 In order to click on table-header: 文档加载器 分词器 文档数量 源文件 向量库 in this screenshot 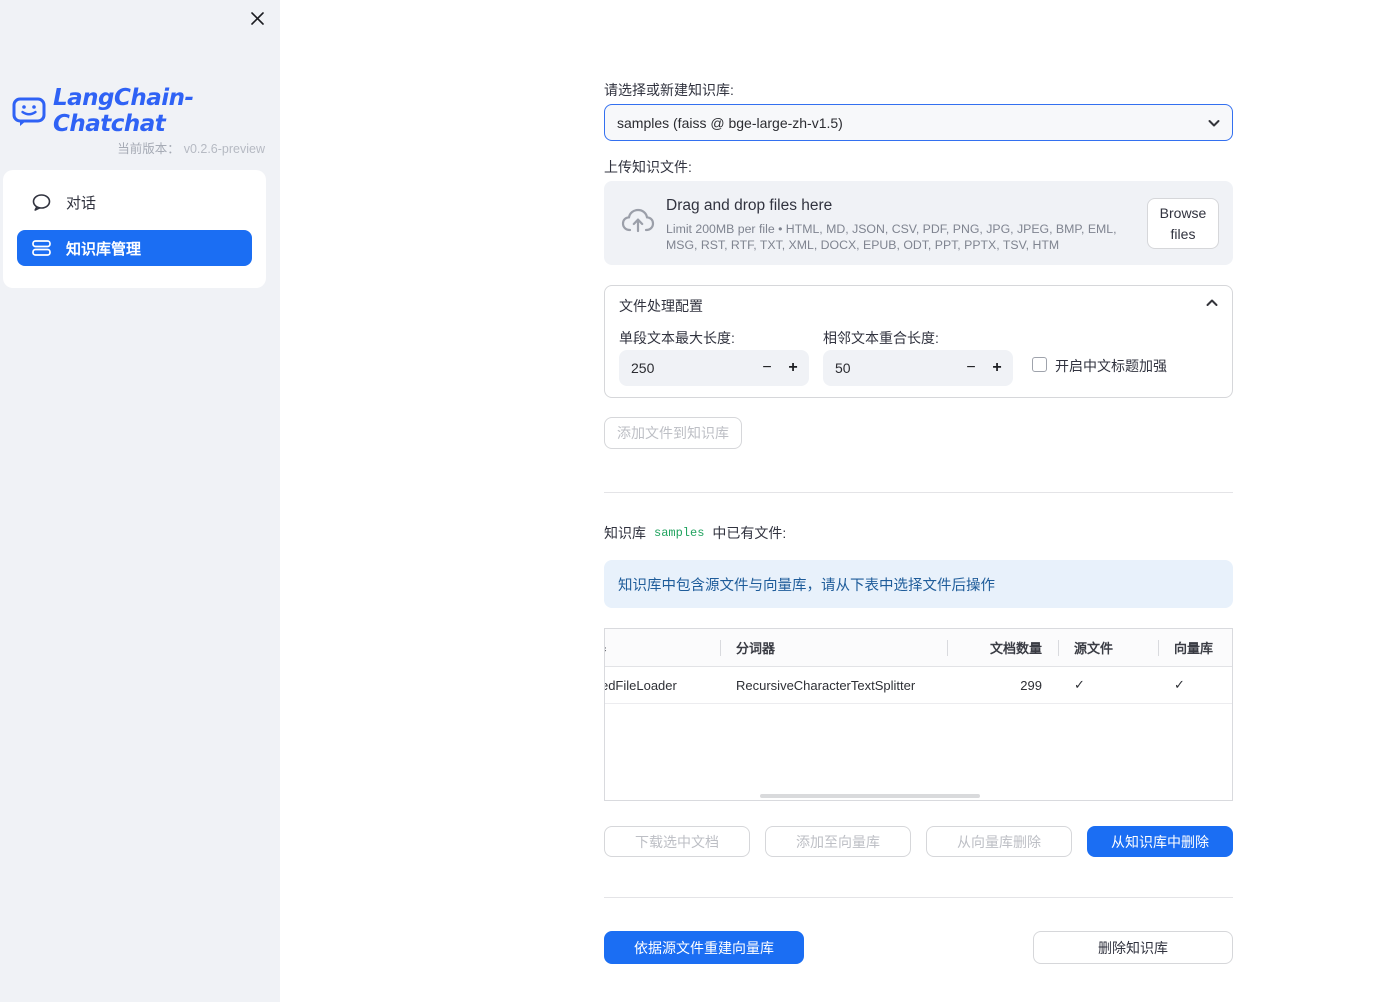, I will do `click(918, 648)`.